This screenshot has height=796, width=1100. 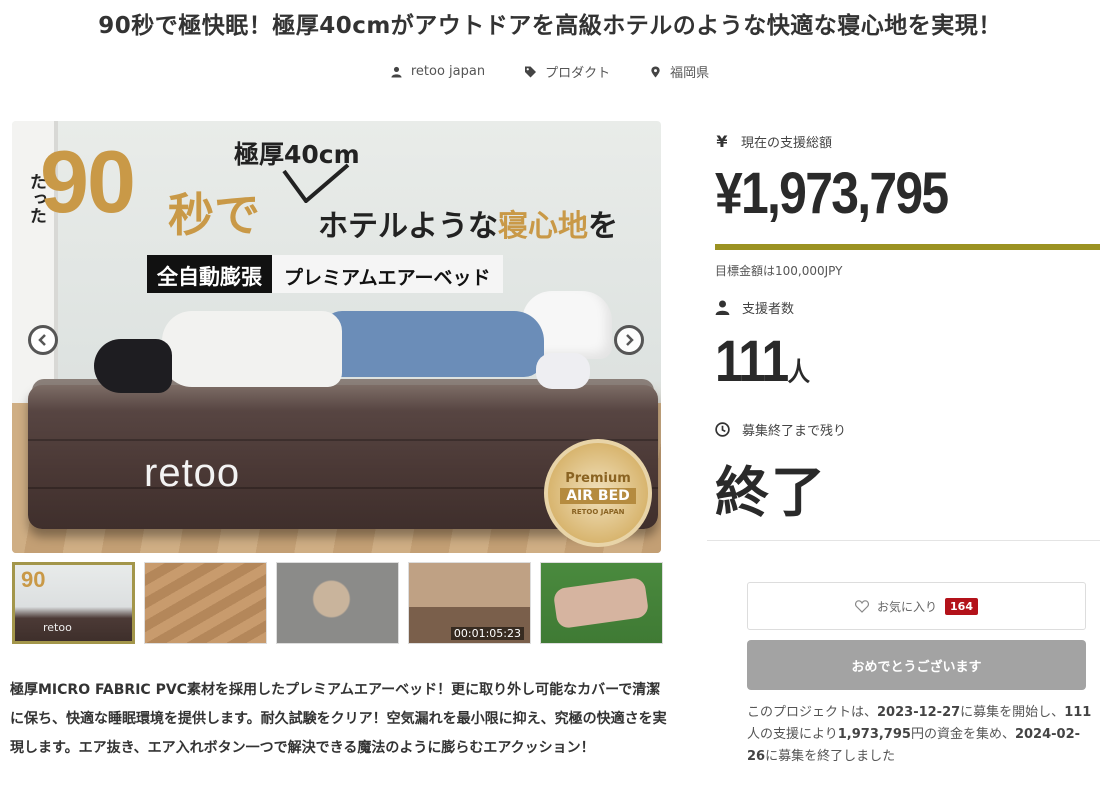 I want to click on summary-text: に募集を終了しました, so click(x=830, y=756).